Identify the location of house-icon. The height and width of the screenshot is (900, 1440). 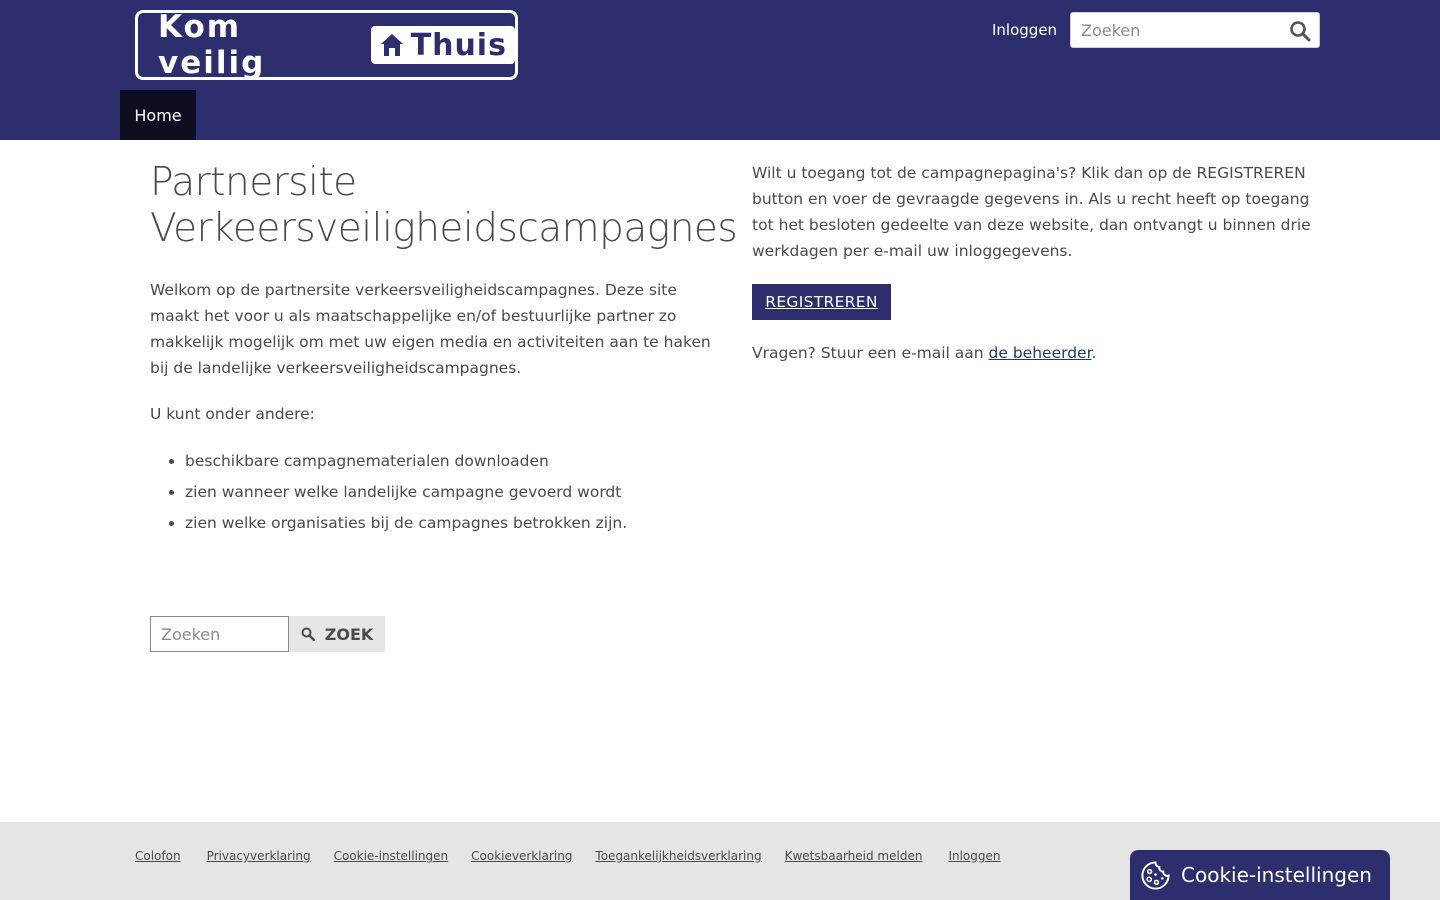
(391, 45).